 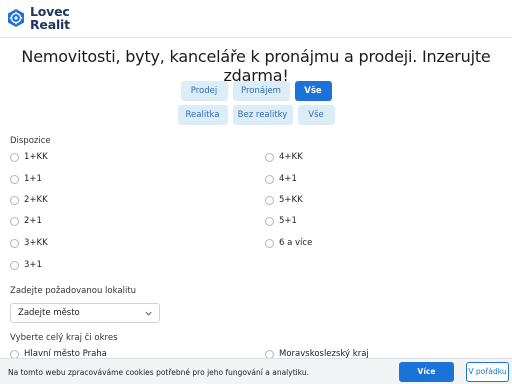 What do you see at coordinates (50, 24) in the screenshot?
I see `logo-line-2: Realit` at bounding box center [50, 24].